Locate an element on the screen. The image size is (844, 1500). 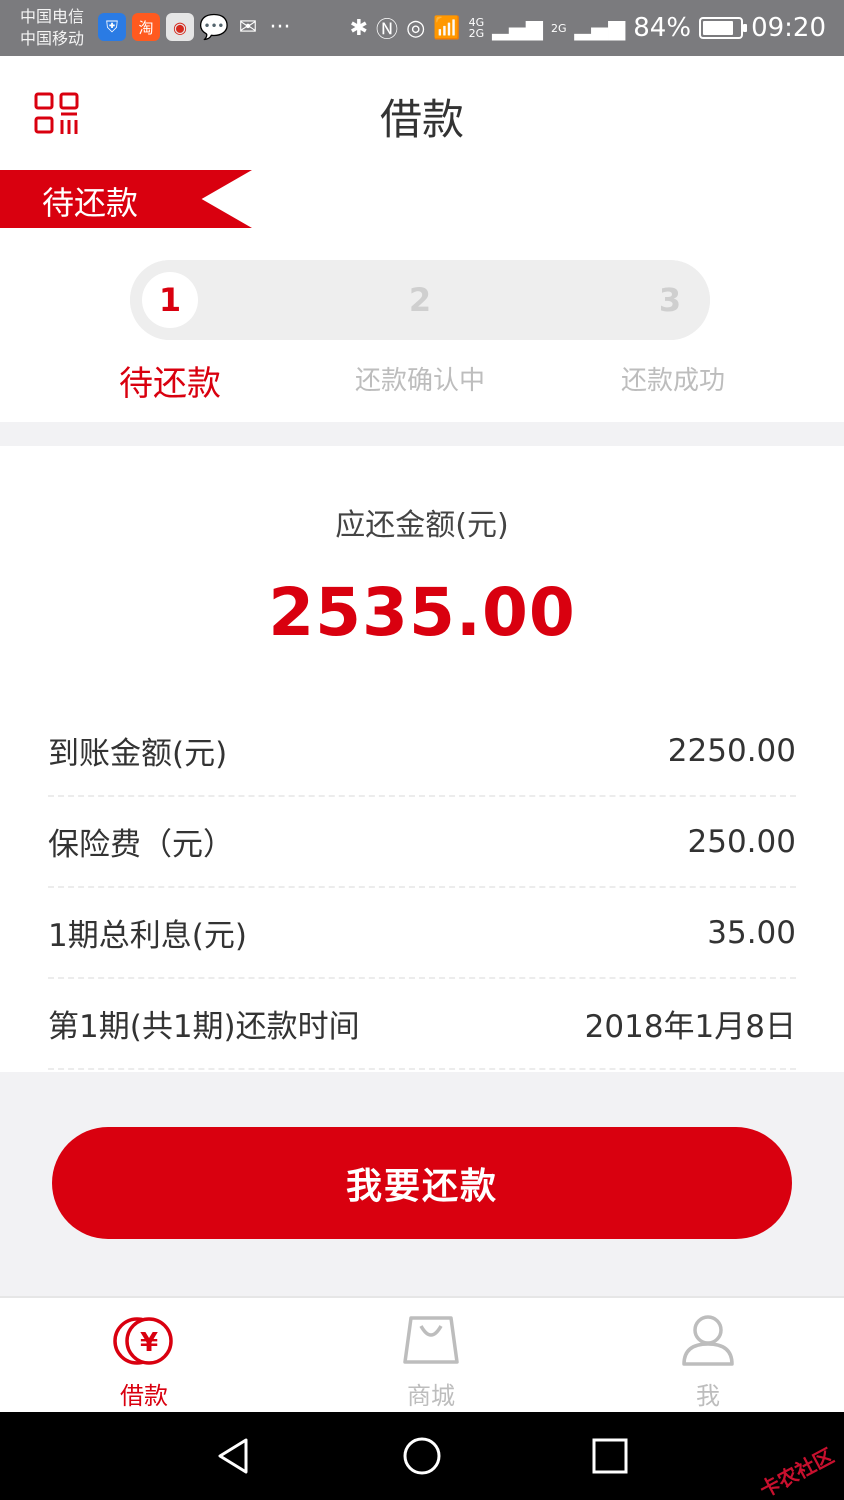
detail-key: 到账金额(元) is located at coordinates (138, 754).